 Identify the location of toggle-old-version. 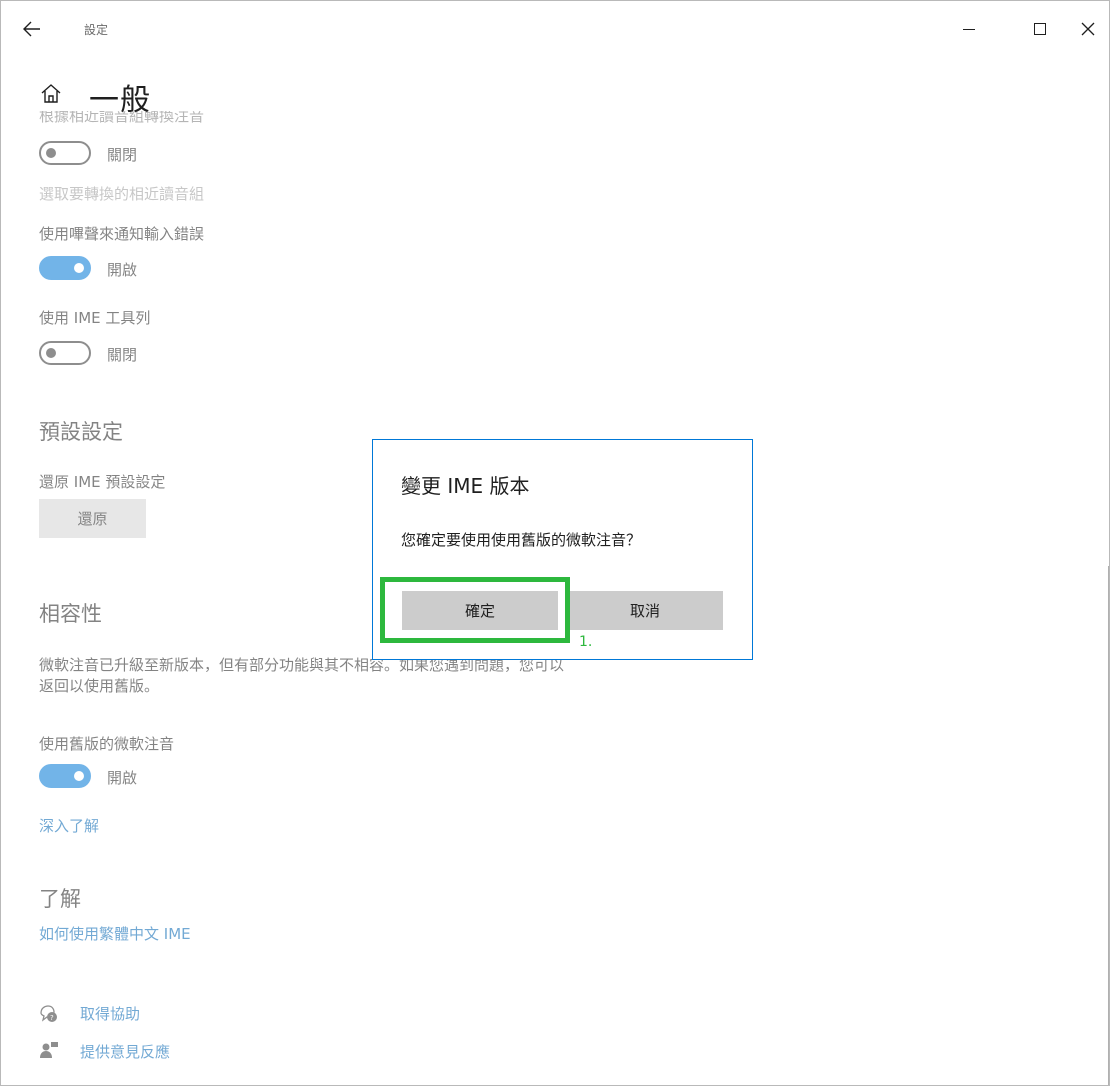
(65, 776).